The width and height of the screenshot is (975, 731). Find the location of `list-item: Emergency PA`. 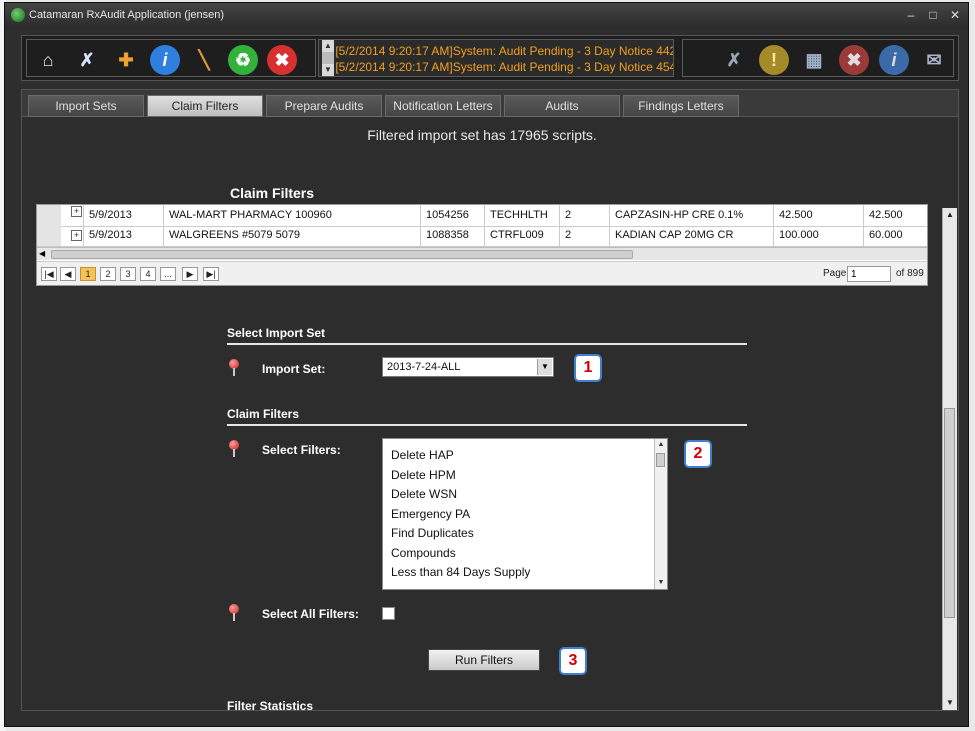

list-item: Emergency PA is located at coordinates (430, 514).